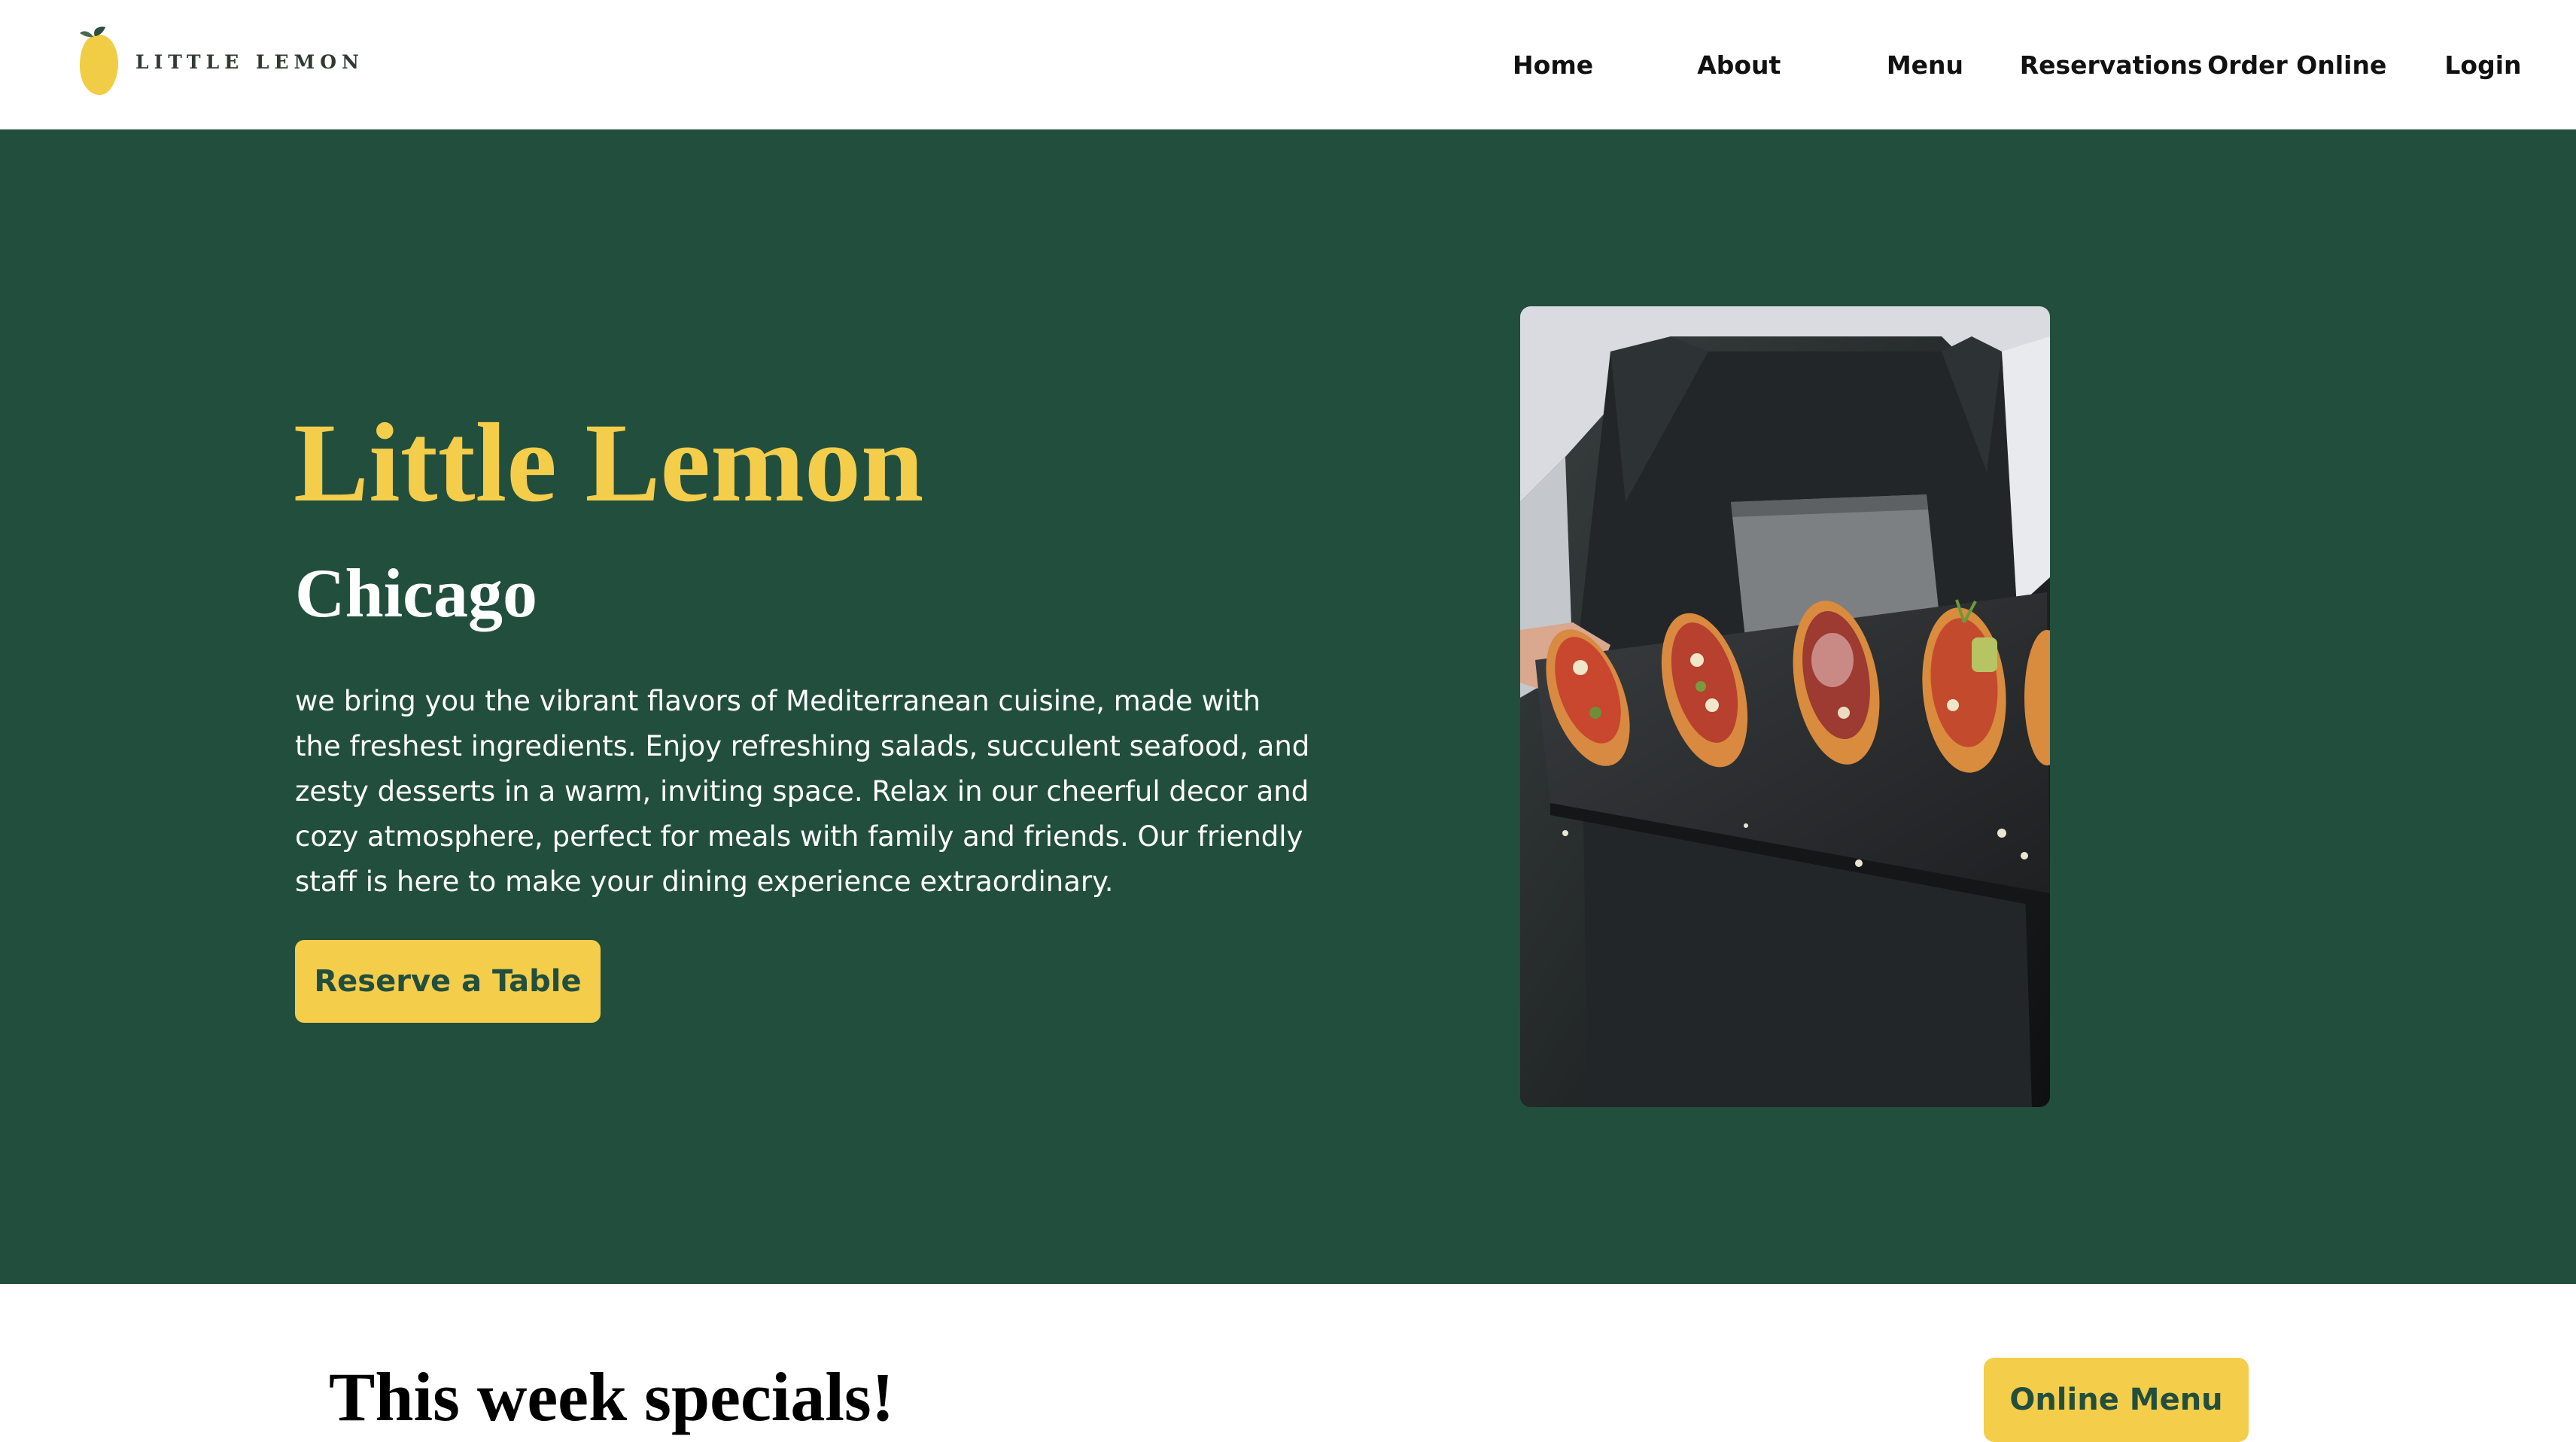 This screenshot has height=1442, width=2576. I want to click on nav-about: About, so click(1739, 65).